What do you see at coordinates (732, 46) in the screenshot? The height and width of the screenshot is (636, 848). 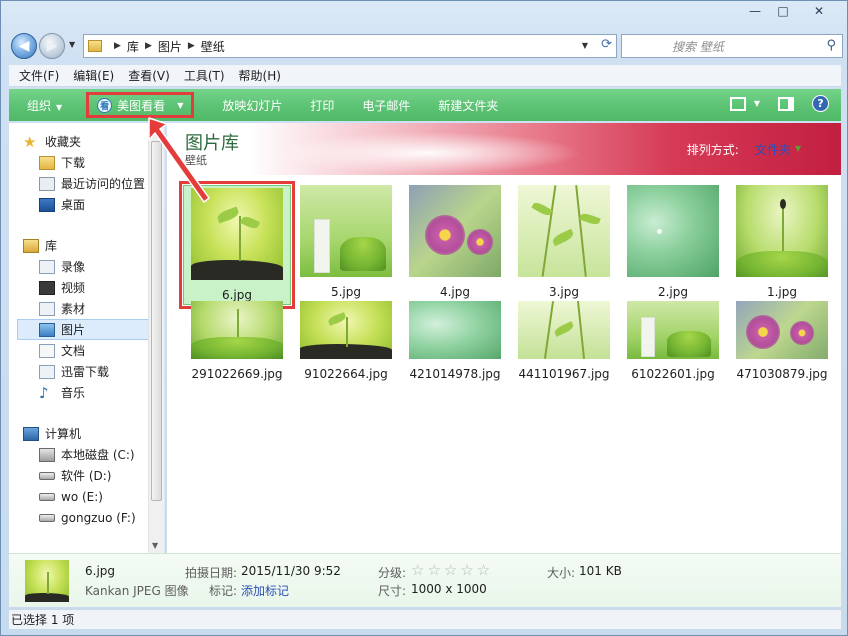 I see `search-input: 搜索 壁纸 ⚲` at bounding box center [732, 46].